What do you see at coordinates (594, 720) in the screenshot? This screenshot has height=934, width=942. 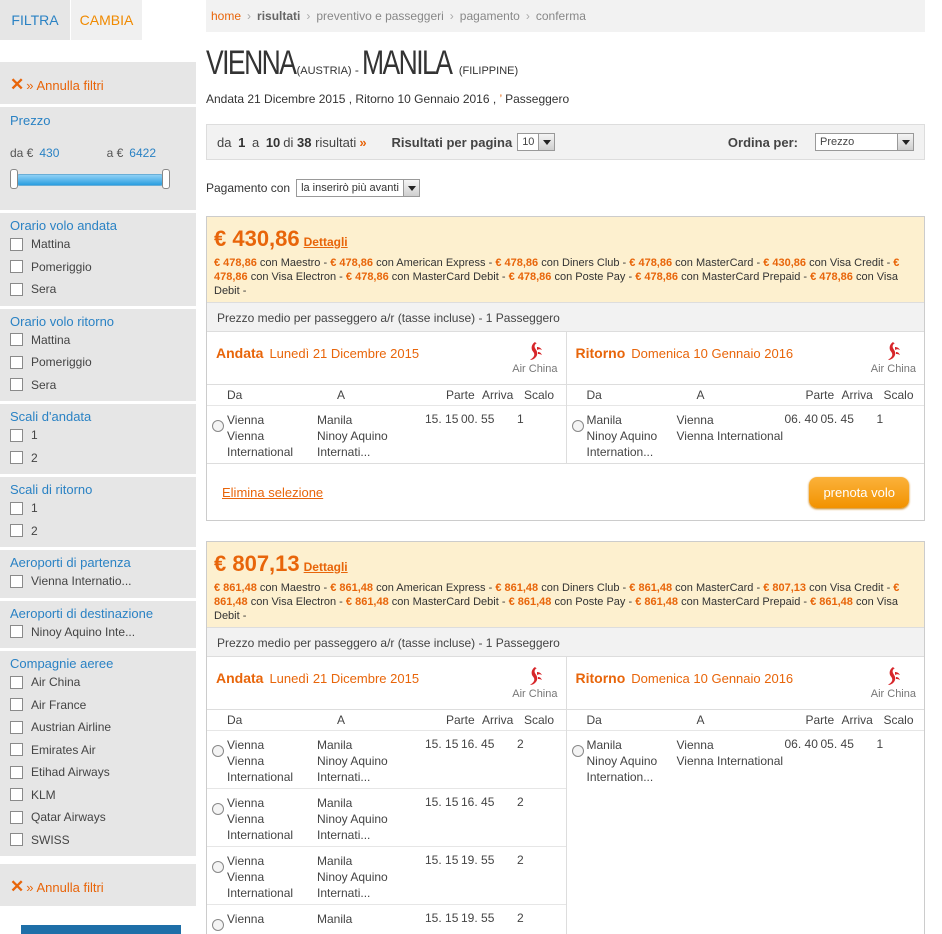 I see `col-da: Da` at bounding box center [594, 720].